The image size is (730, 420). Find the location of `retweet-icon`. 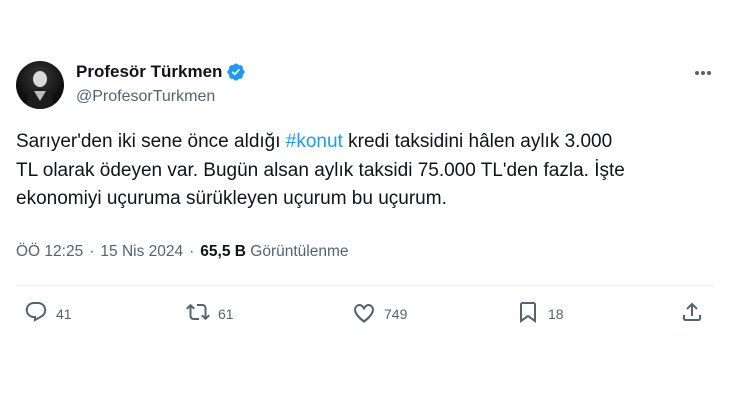

retweet-icon is located at coordinates (198, 313).